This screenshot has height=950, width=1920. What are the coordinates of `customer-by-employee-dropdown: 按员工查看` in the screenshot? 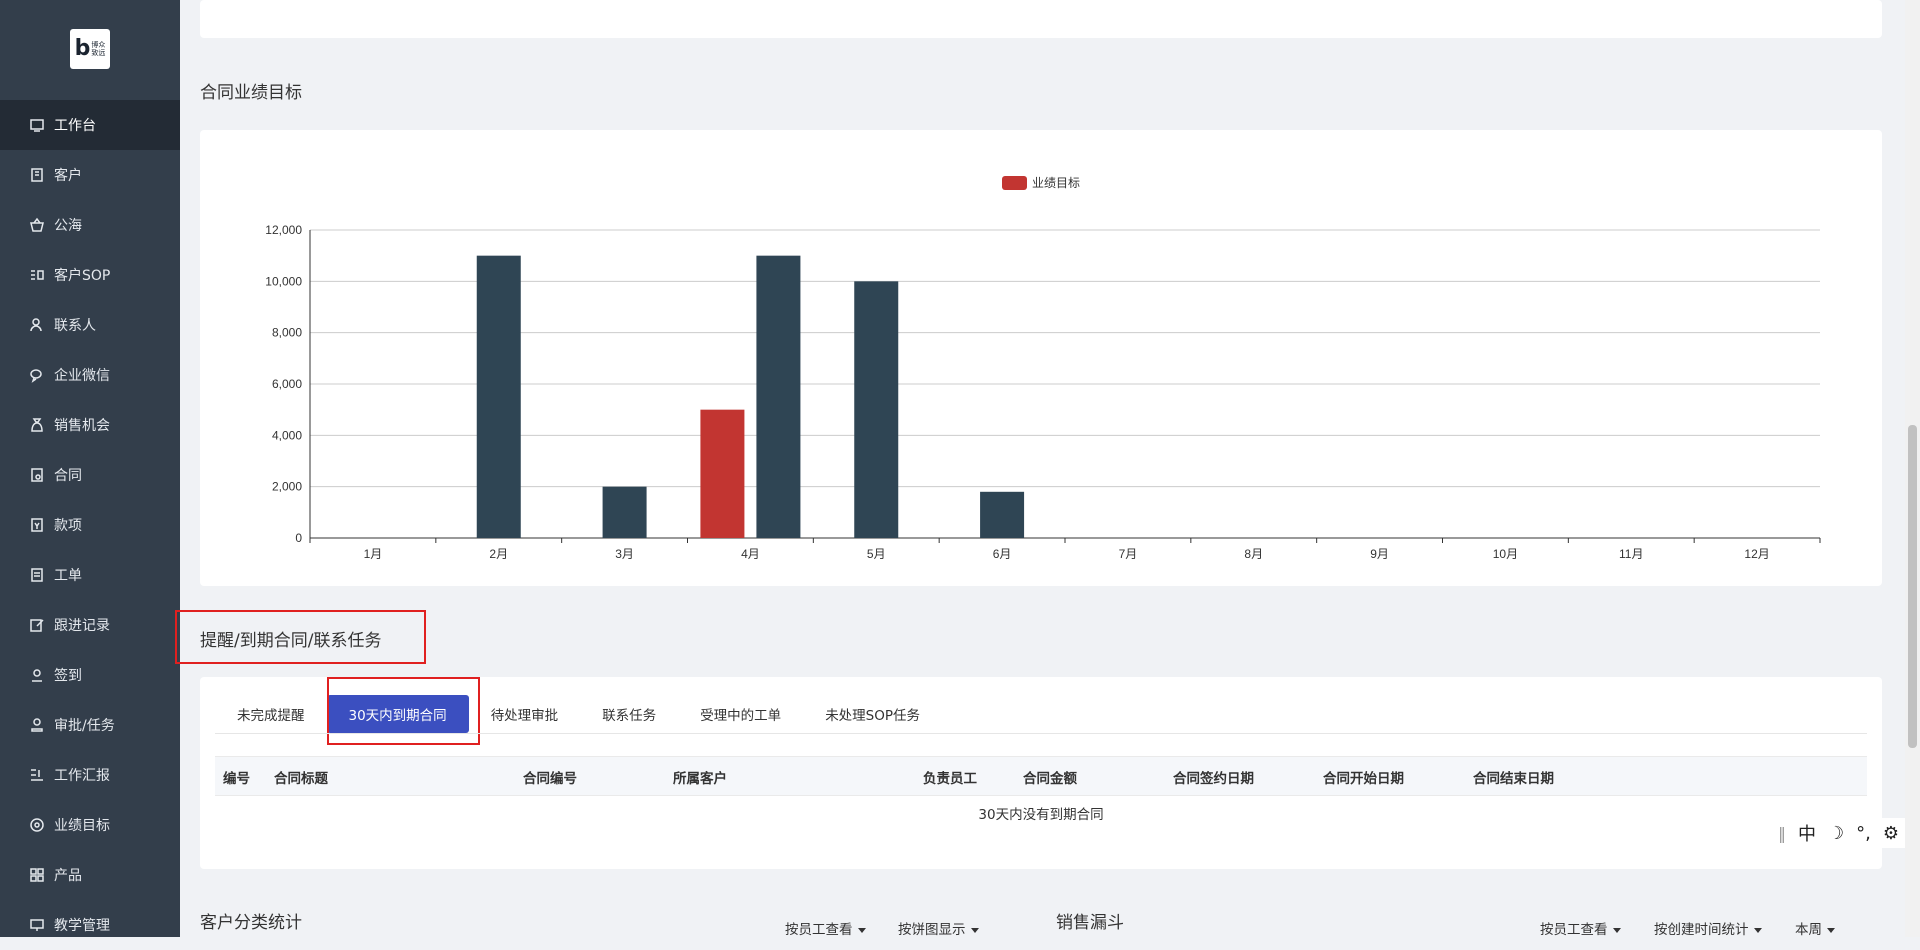 It's located at (825, 928).